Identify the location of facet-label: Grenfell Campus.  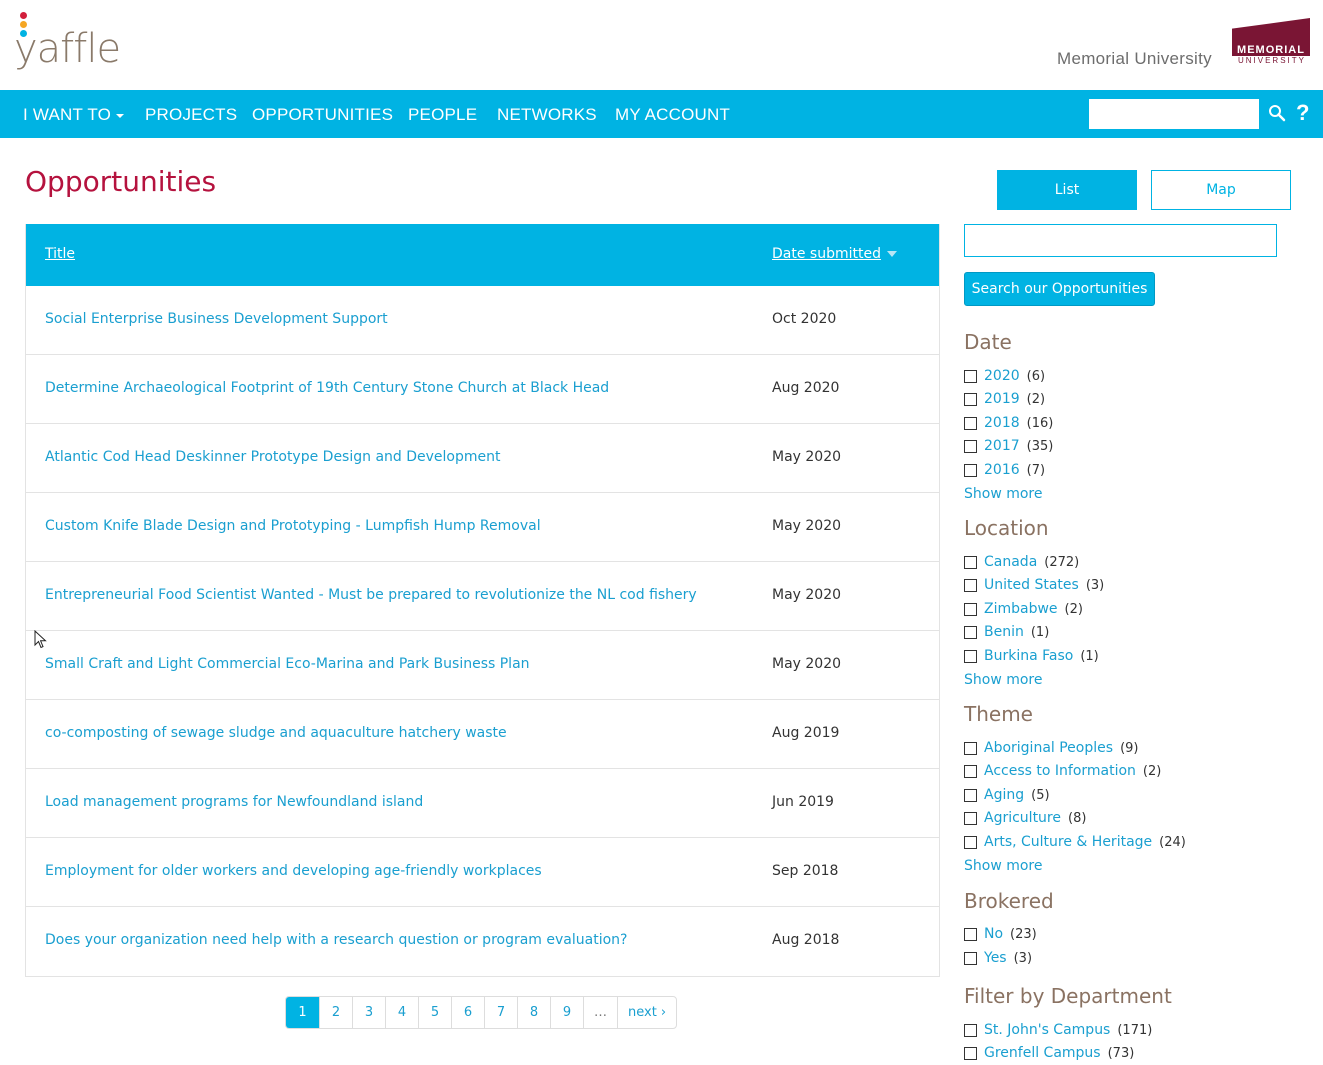
(1042, 1053).